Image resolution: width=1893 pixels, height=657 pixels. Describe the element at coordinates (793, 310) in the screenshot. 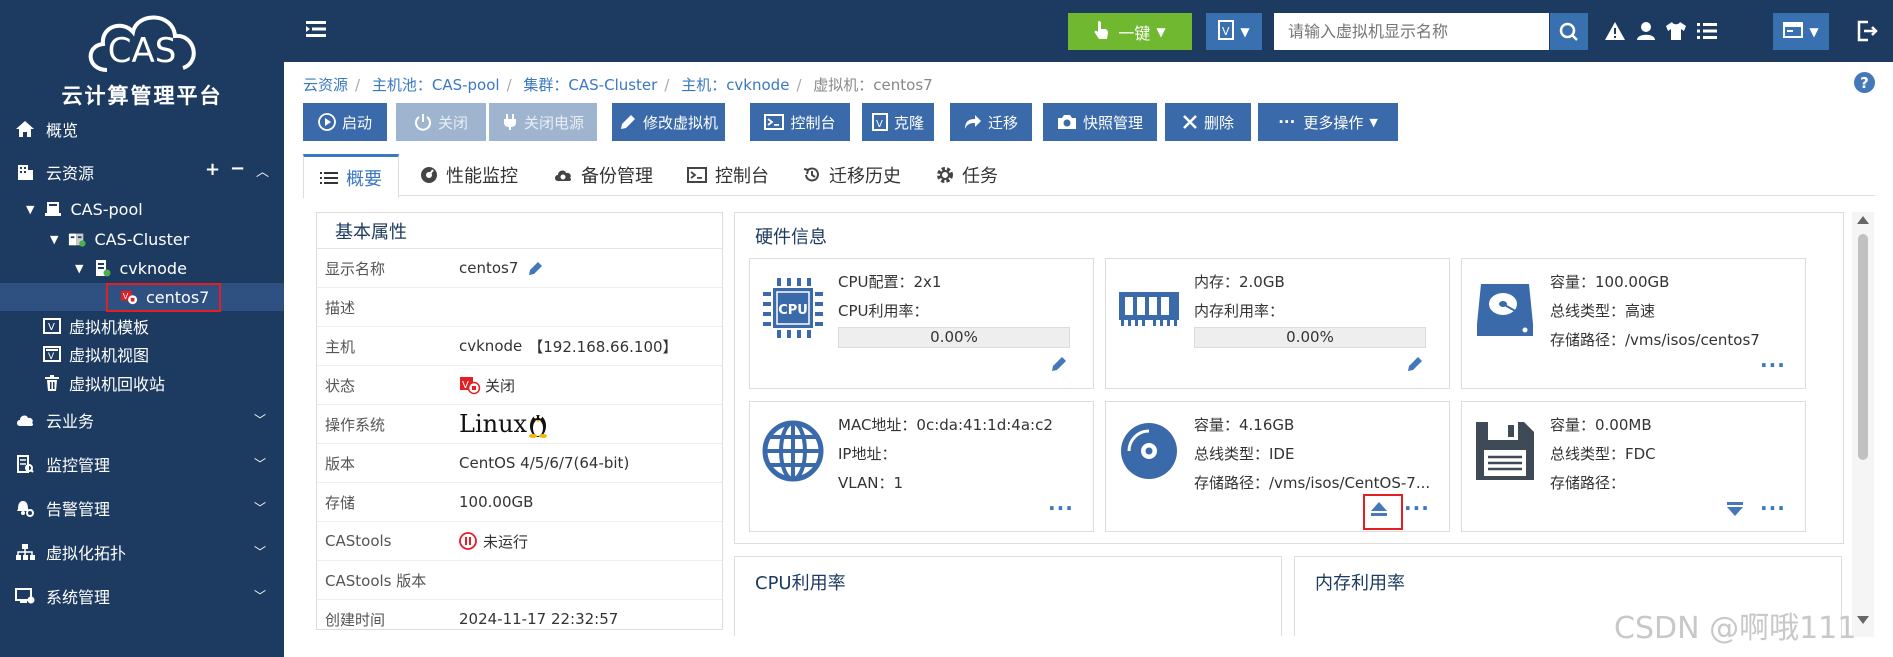

I see `svg-text: CPU` at that location.